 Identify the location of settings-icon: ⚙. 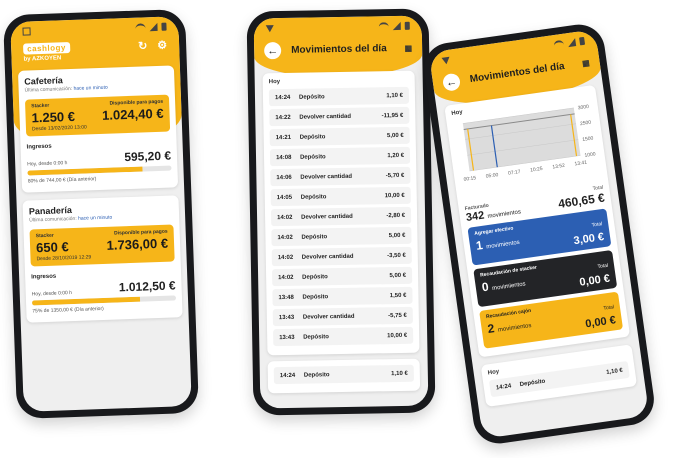
(162, 45).